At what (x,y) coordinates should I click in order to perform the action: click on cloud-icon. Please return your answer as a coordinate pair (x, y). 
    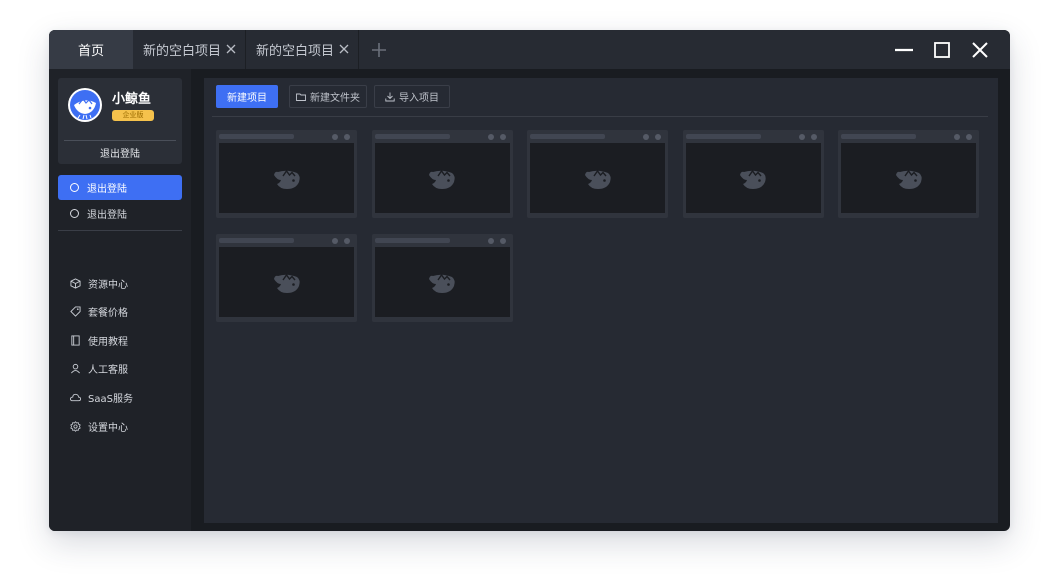
    Looking at the image, I should click on (75, 397).